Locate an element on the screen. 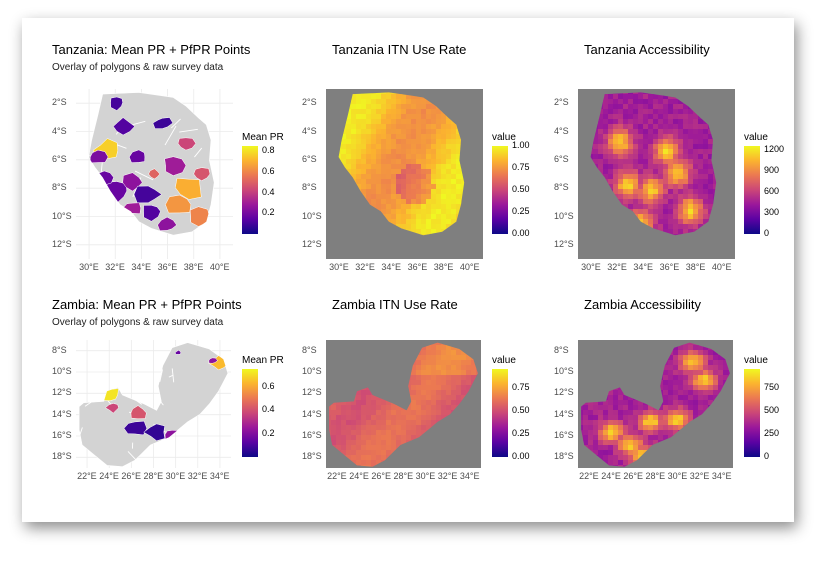  x-tick-label: 34°E is located at coordinates (219, 476).